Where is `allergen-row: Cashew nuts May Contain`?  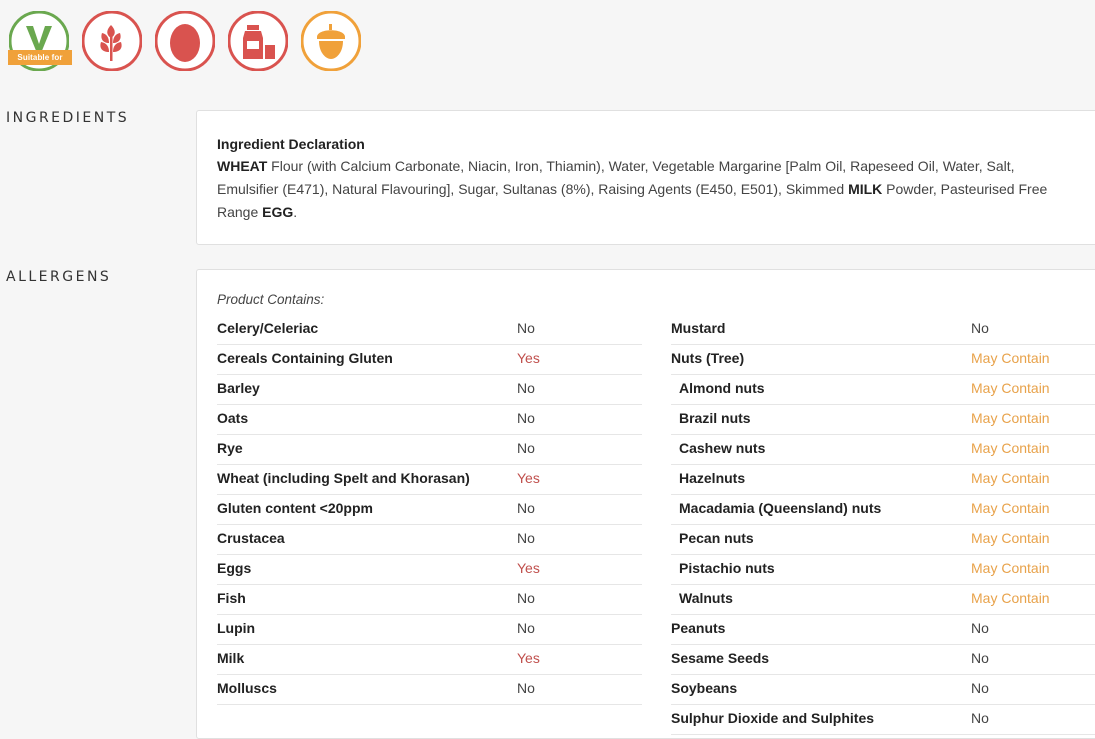 allergen-row: Cashew nuts May Contain is located at coordinates (883, 450).